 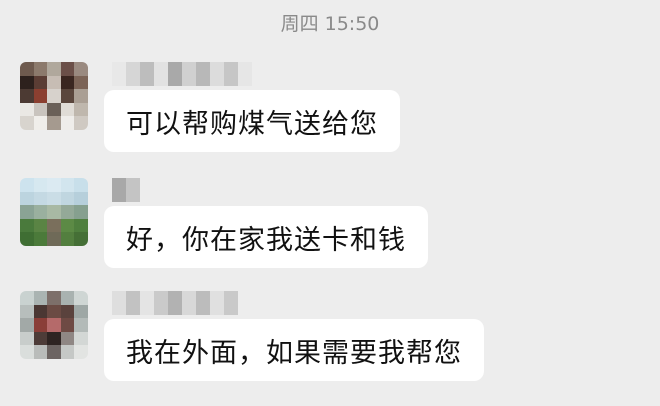 What do you see at coordinates (330, 24) in the screenshot?
I see `chat-timestamp: 周四 15:50` at bounding box center [330, 24].